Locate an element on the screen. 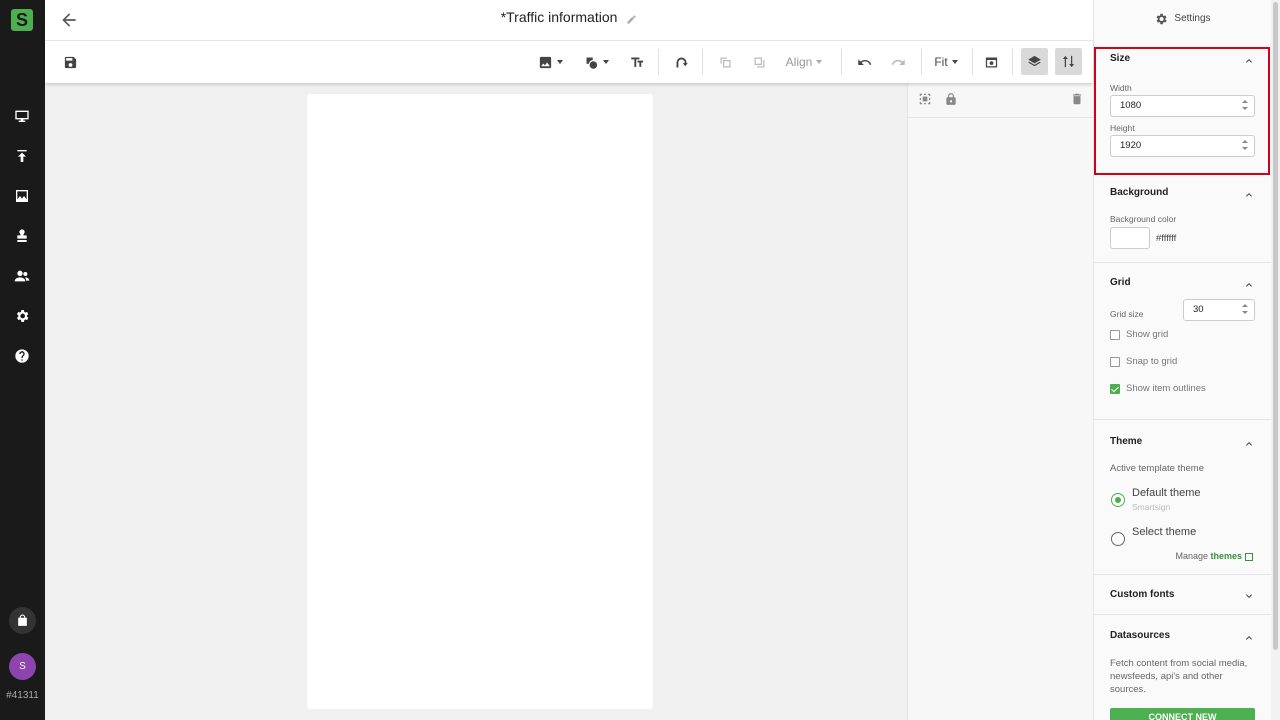  manage-themes-link: Manage themes is located at coordinates (1214, 556).